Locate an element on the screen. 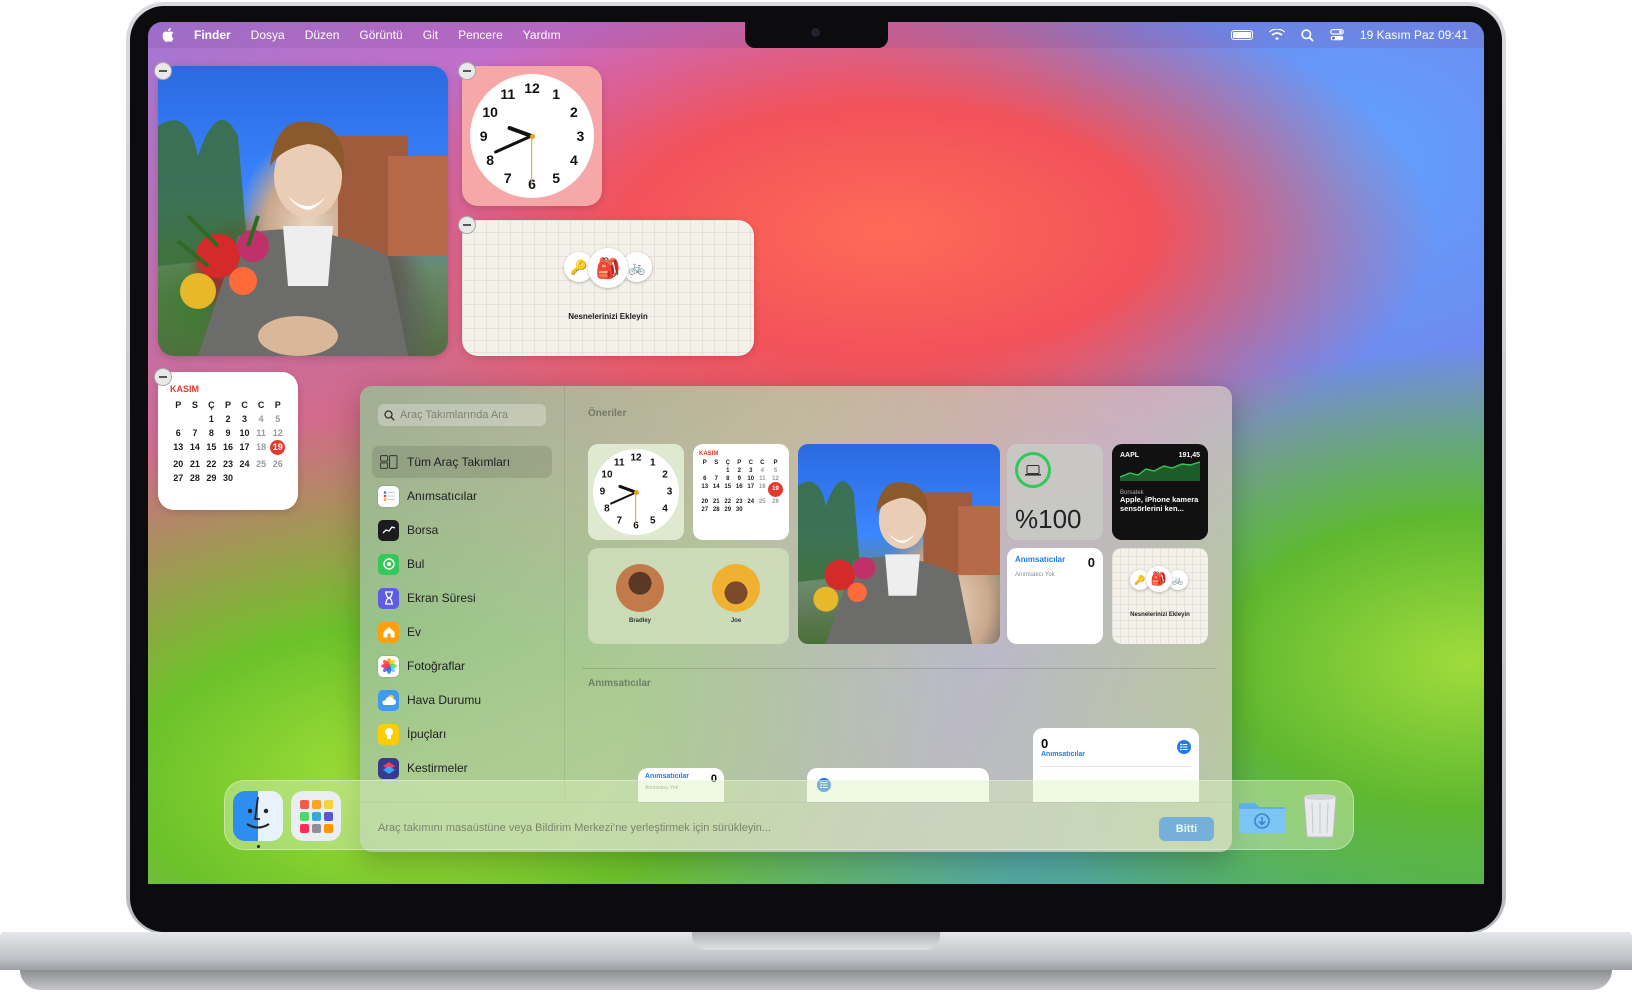 Image resolution: width=1632 pixels, height=998 pixels. calendar-day: 12 is located at coordinates (277, 433).